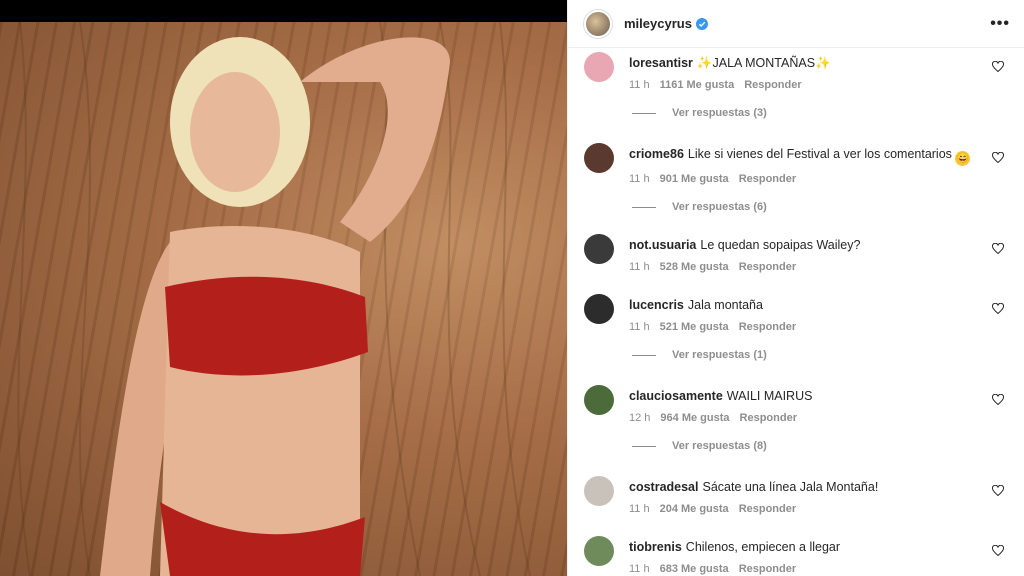 This screenshot has width=1024, height=576. I want to click on author-username: mileycyrus, so click(658, 23).